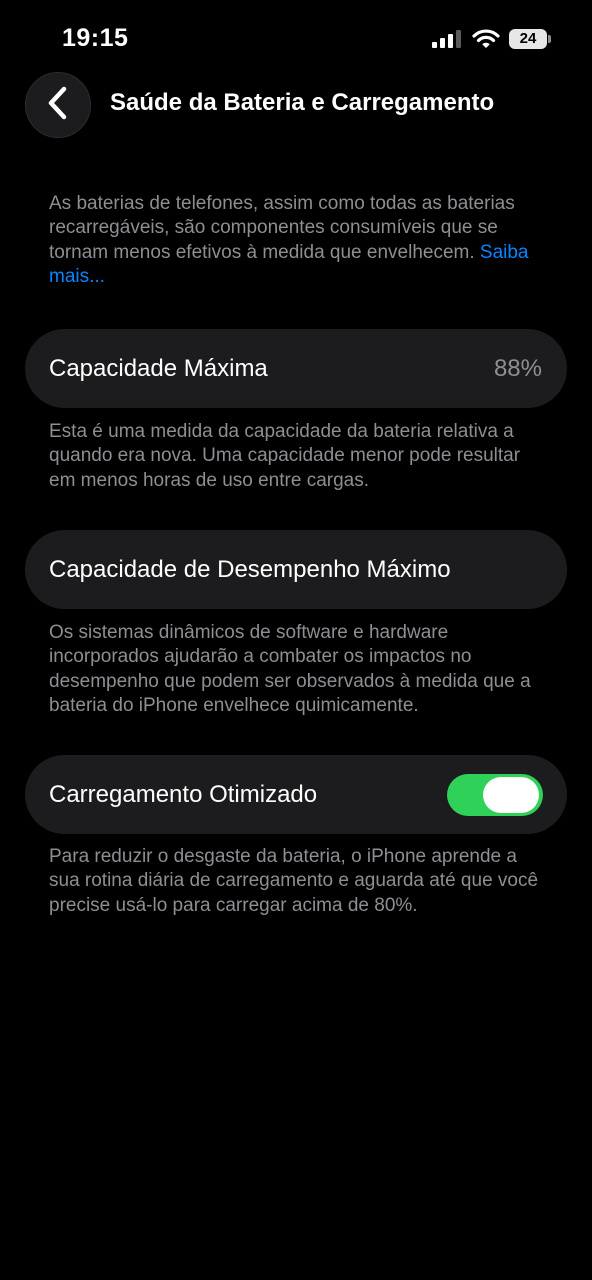 This screenshot has height=1280, width=592. I want to click on cellular-signal-icon, so click(447, 41).